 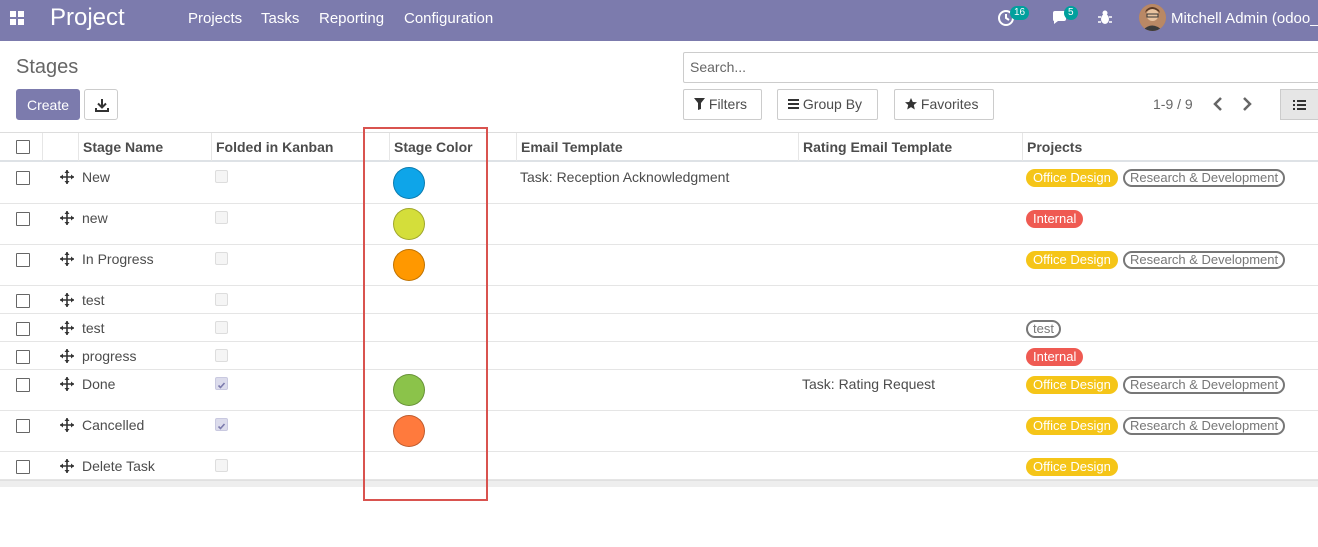 What do you see at coordinates (572, 147) in the screenshot?
I see `header-email-template: Email Template` at bounding box center [572, 147].